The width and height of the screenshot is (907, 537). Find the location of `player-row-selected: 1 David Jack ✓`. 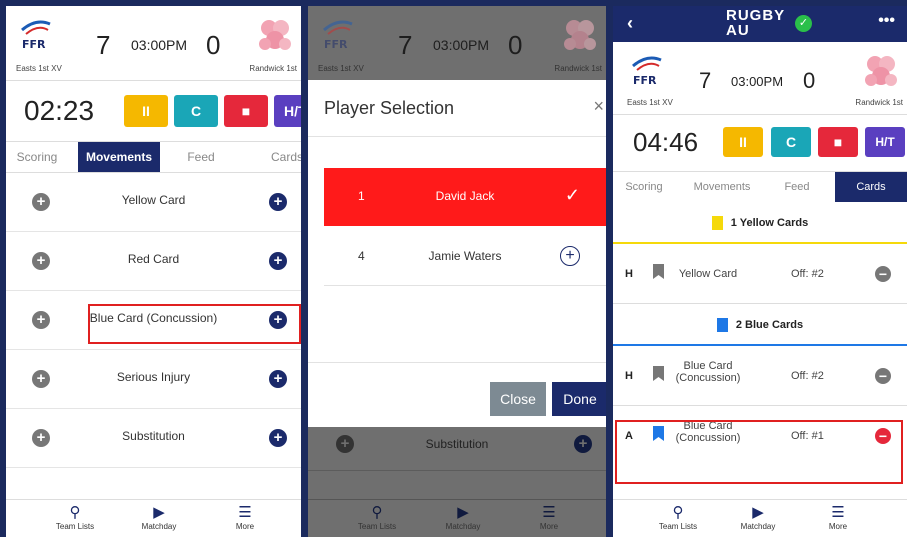

player-row-selected: 1 David Jack ✓ is located at coordinates (465, 197).